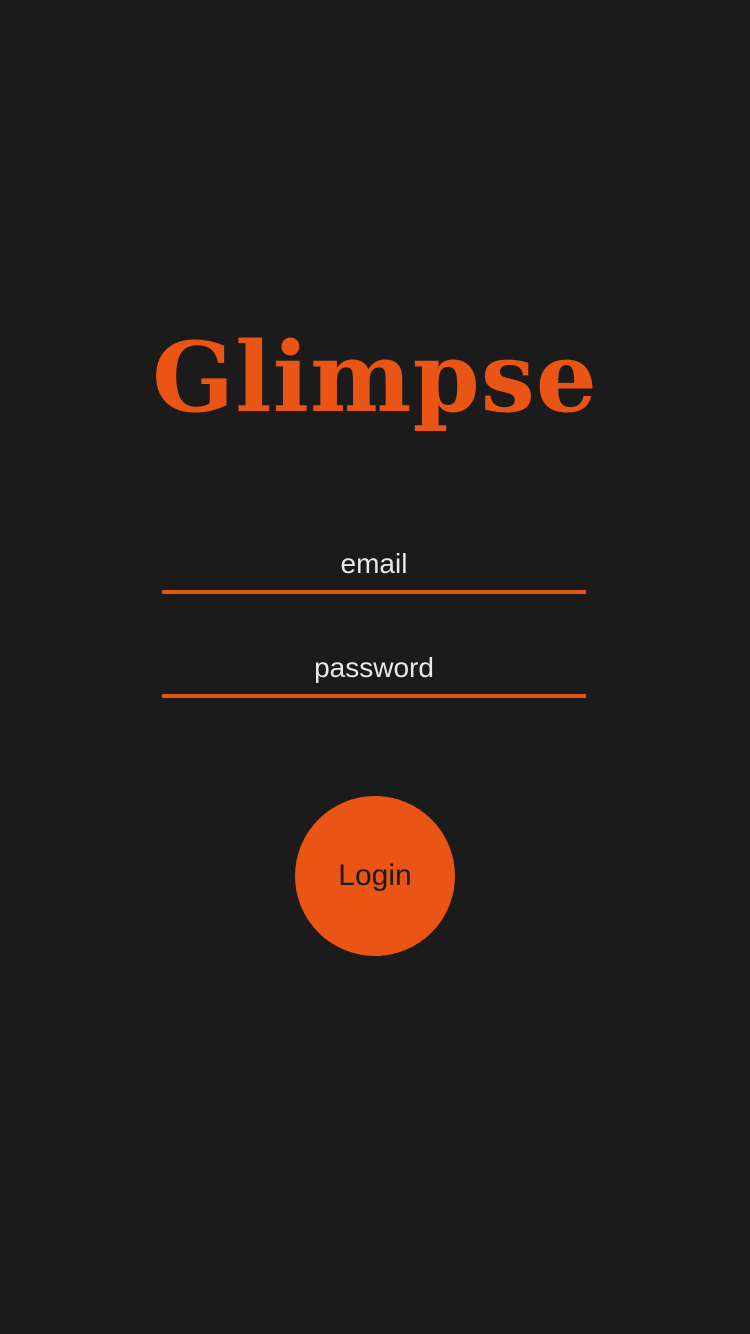  What do you see at coordinates (375, 876) in the screenshot?
I see `login-button: Login` at bounding box center [375, 876].